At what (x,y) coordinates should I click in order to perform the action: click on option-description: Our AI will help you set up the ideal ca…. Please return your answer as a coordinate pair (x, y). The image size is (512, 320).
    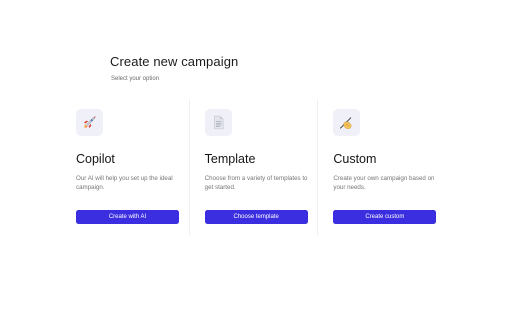
    Looking at the image, I should click on (124, 183).